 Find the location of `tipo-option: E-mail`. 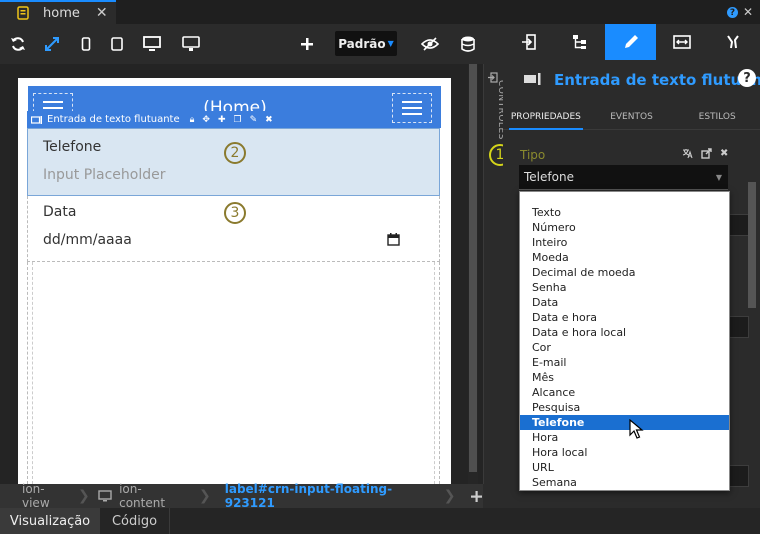

tipo-option: E-mail is located at coordinates (624, 362).